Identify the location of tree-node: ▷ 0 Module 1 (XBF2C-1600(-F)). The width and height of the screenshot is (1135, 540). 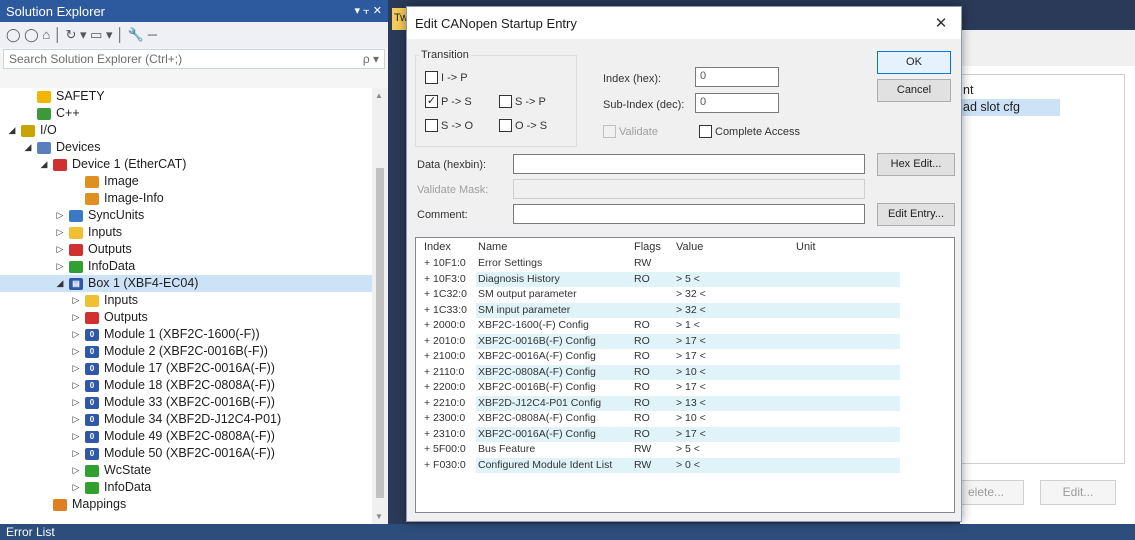
(186, 334).